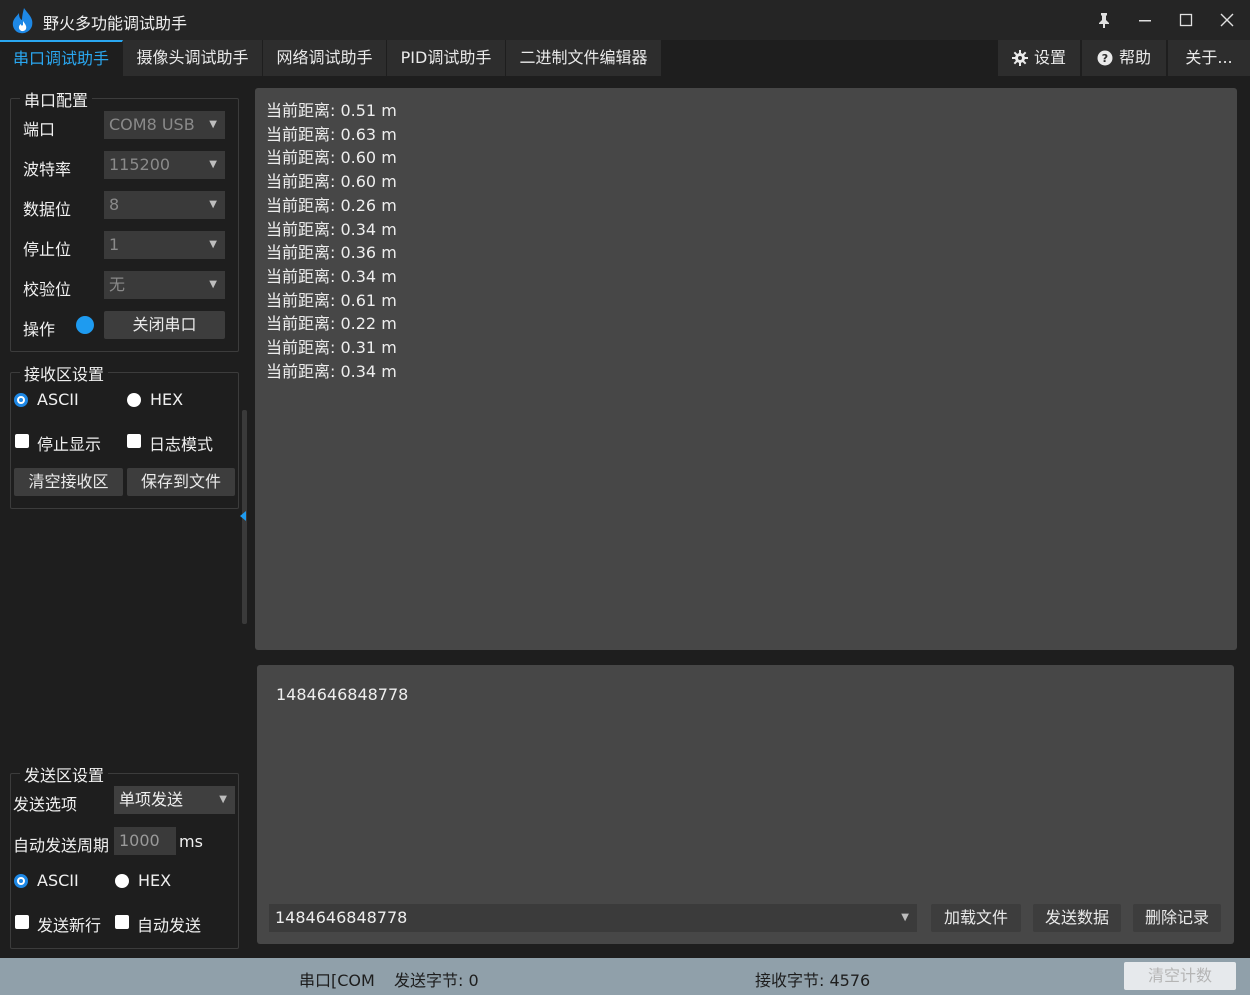 This screenshot has width=1250, height=995. Describe the element at coordinates (21, 881) in the screenshot. I see `tx-ascii-radio` at that location.